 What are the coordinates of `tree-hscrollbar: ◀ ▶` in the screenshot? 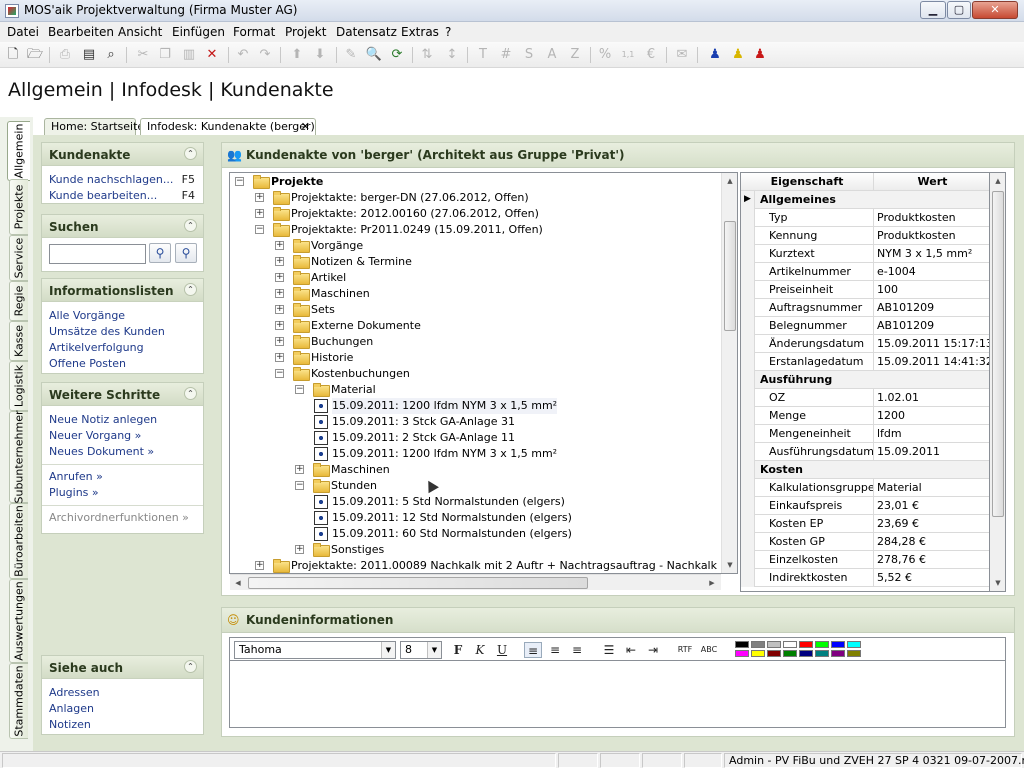 It's located at (475, 582).